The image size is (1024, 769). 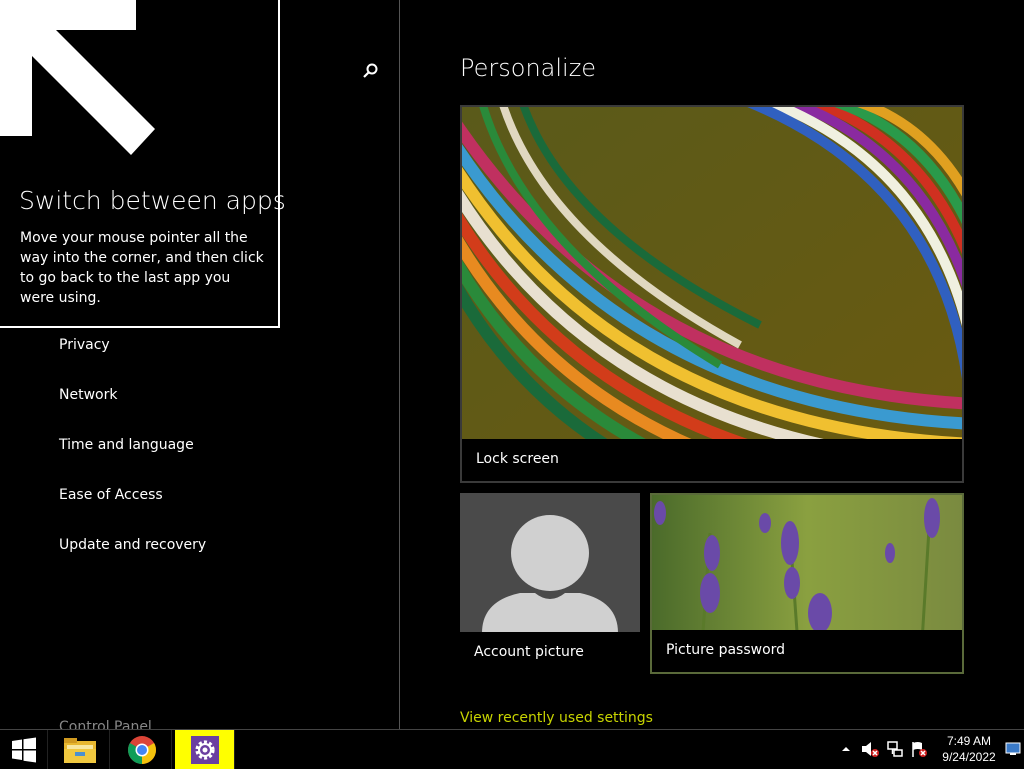 I want to click on start-icon, so click(x=23, y=749).